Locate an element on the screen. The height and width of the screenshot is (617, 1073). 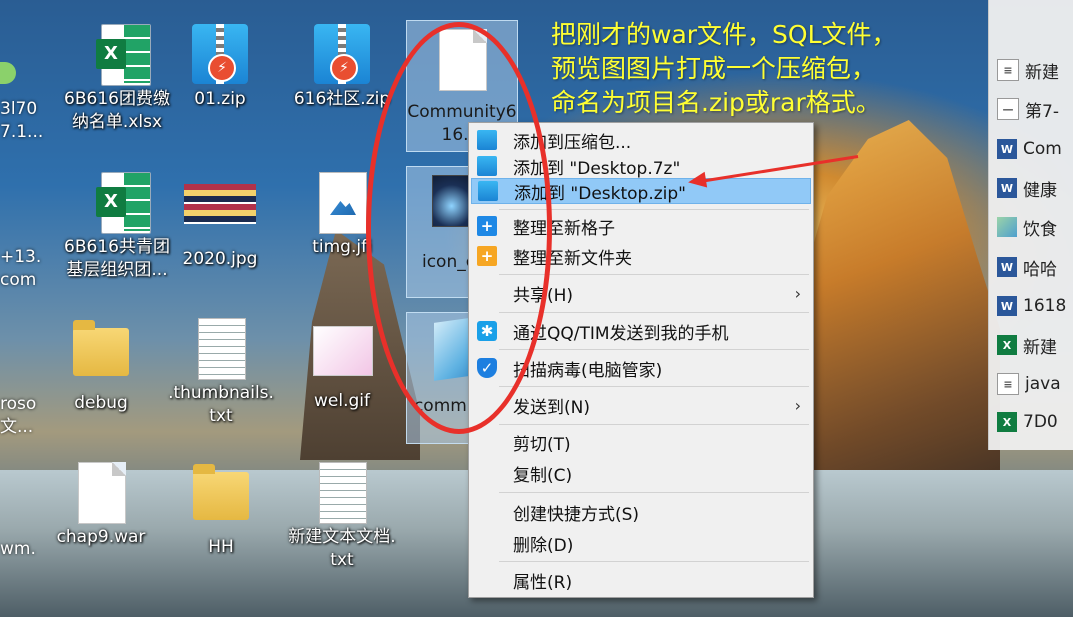
file-list-item: W 健康 is located at coordinates (1035, 188).